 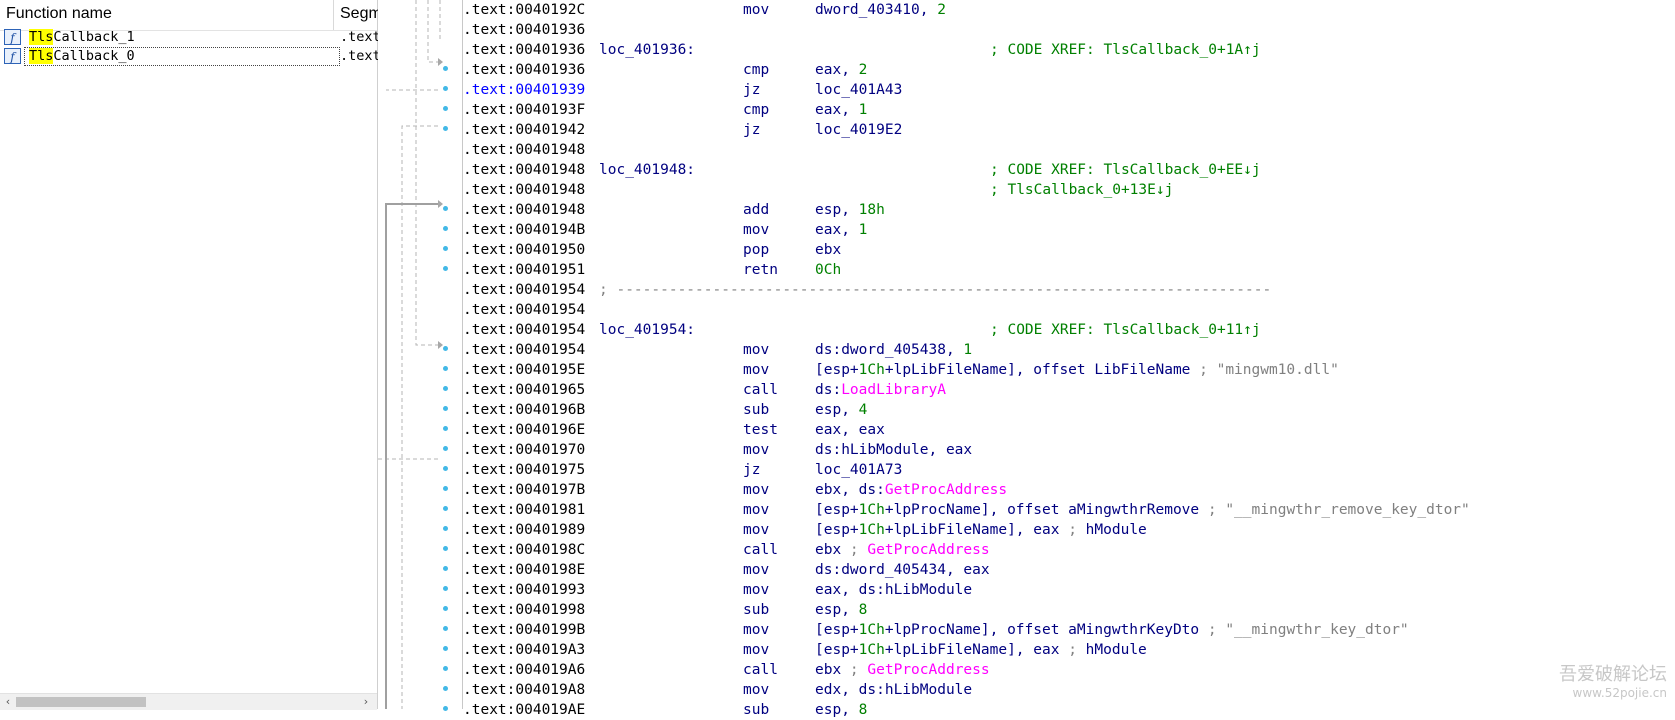 I want to click on line-address: .text:00401981, so click(x=524, y=510).